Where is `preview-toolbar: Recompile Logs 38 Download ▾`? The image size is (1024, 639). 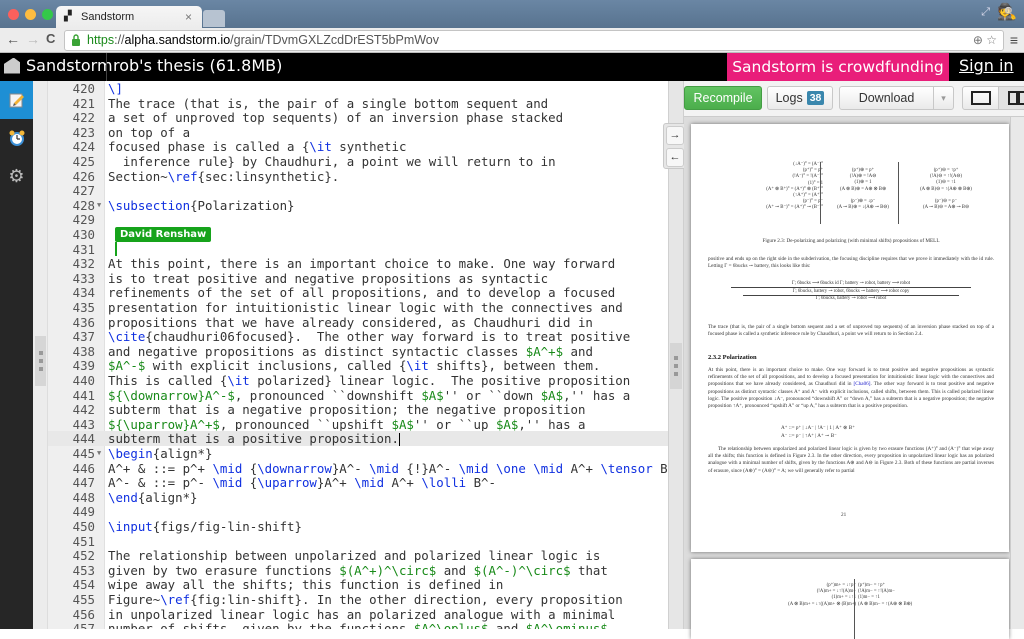 preview-toolbar: Recompile Logs 38 Download ▾ is located at coordinates (854, 99).